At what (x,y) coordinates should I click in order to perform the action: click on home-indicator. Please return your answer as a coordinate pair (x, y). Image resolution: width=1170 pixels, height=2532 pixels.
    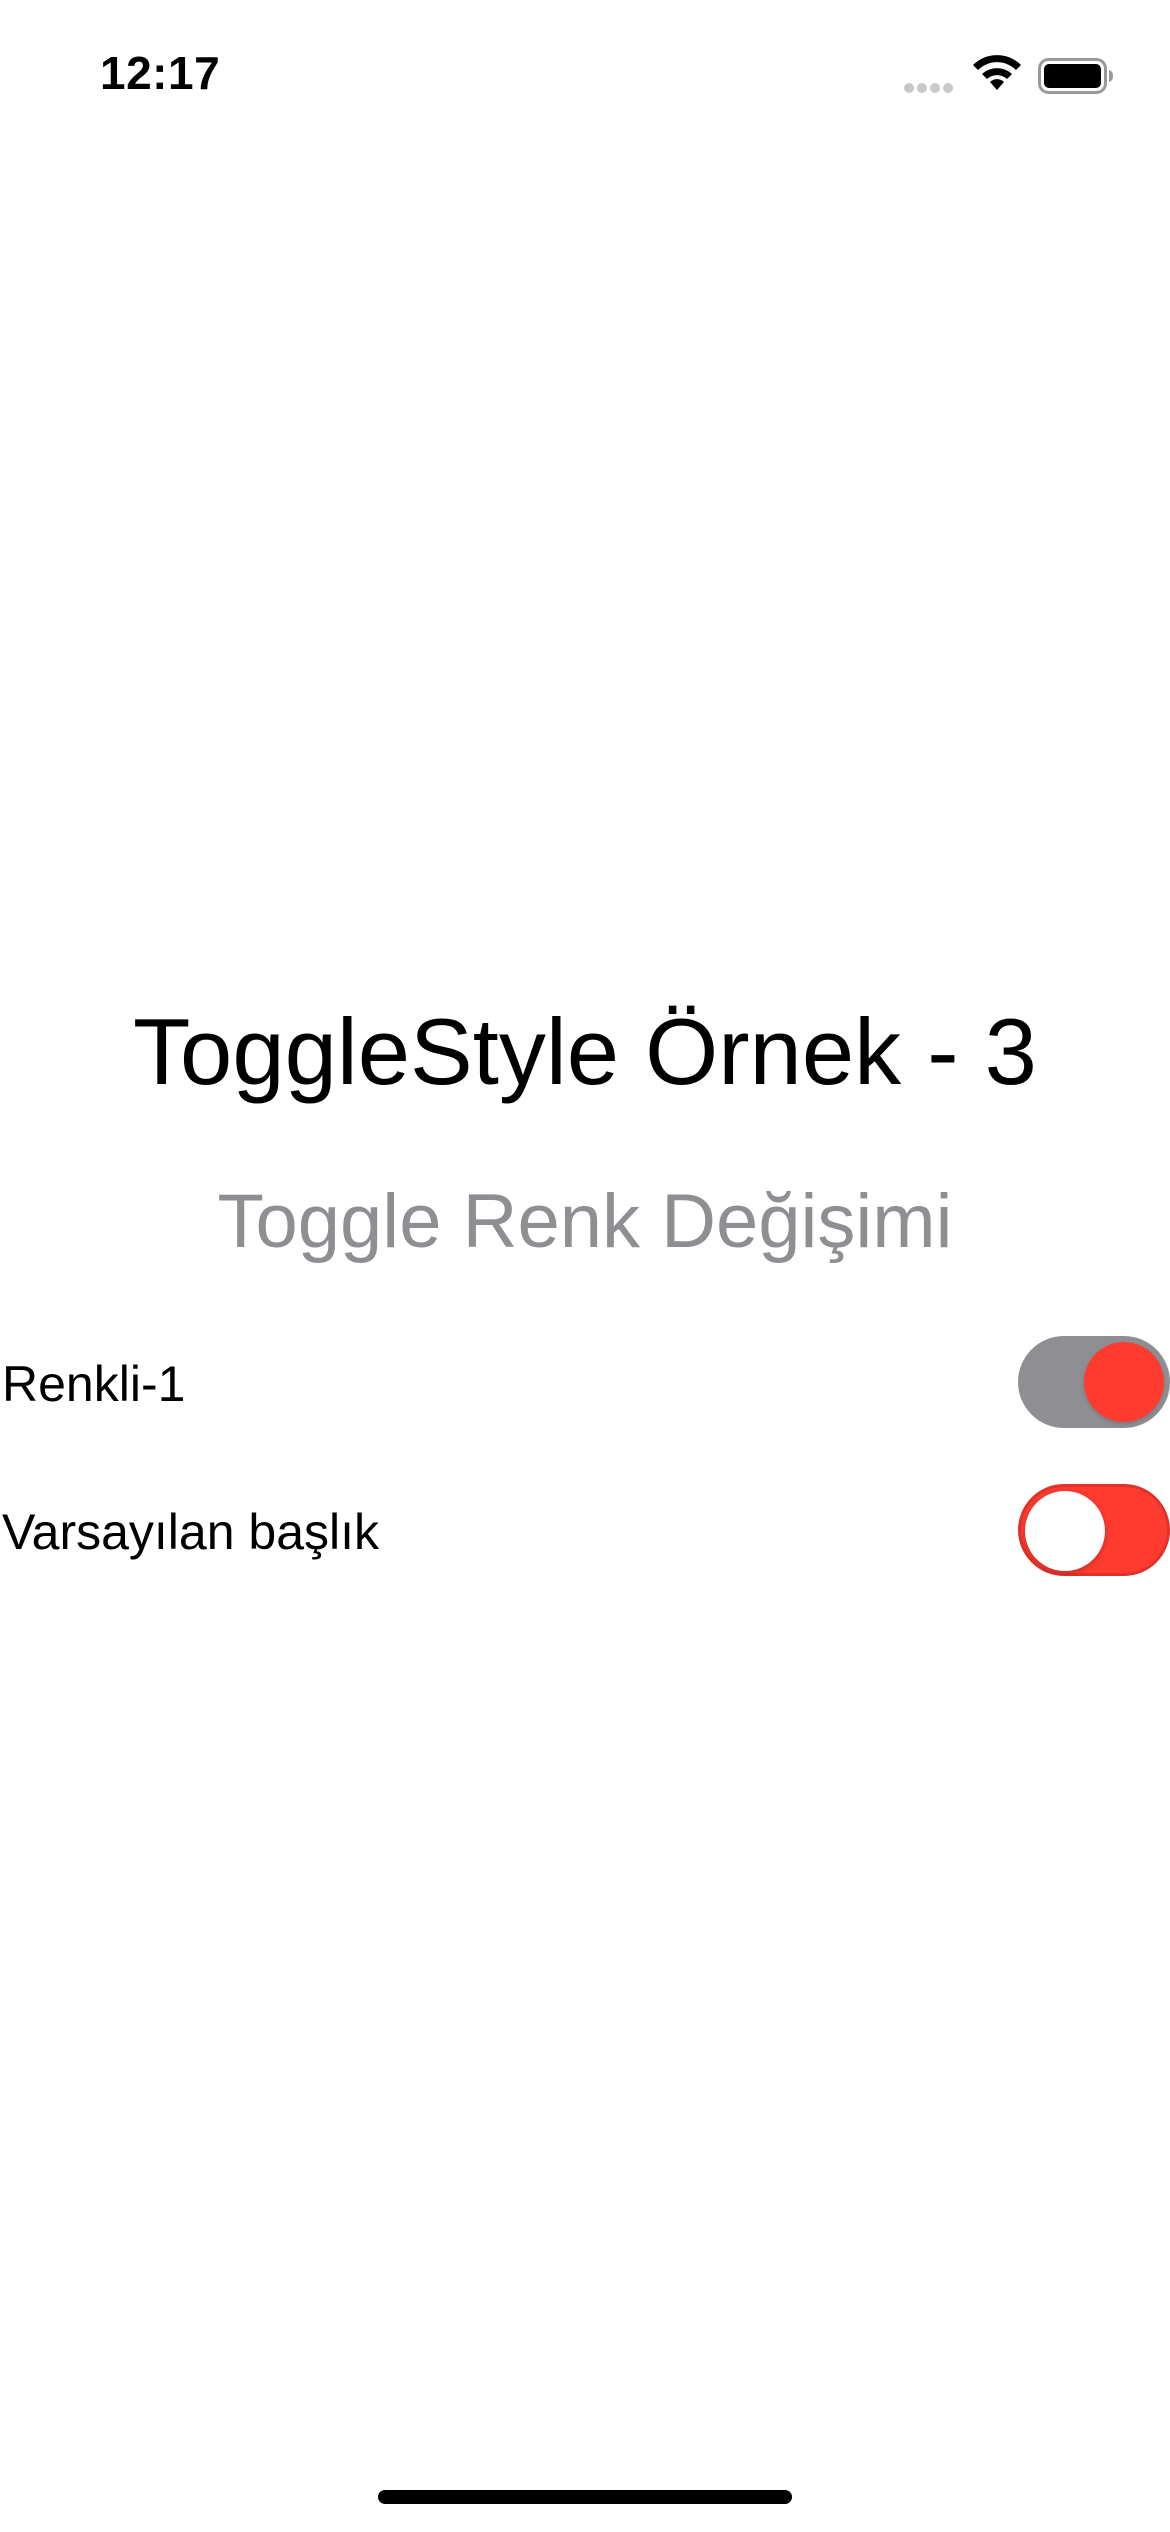
    Looking at the image, I should click on (585, 2497).